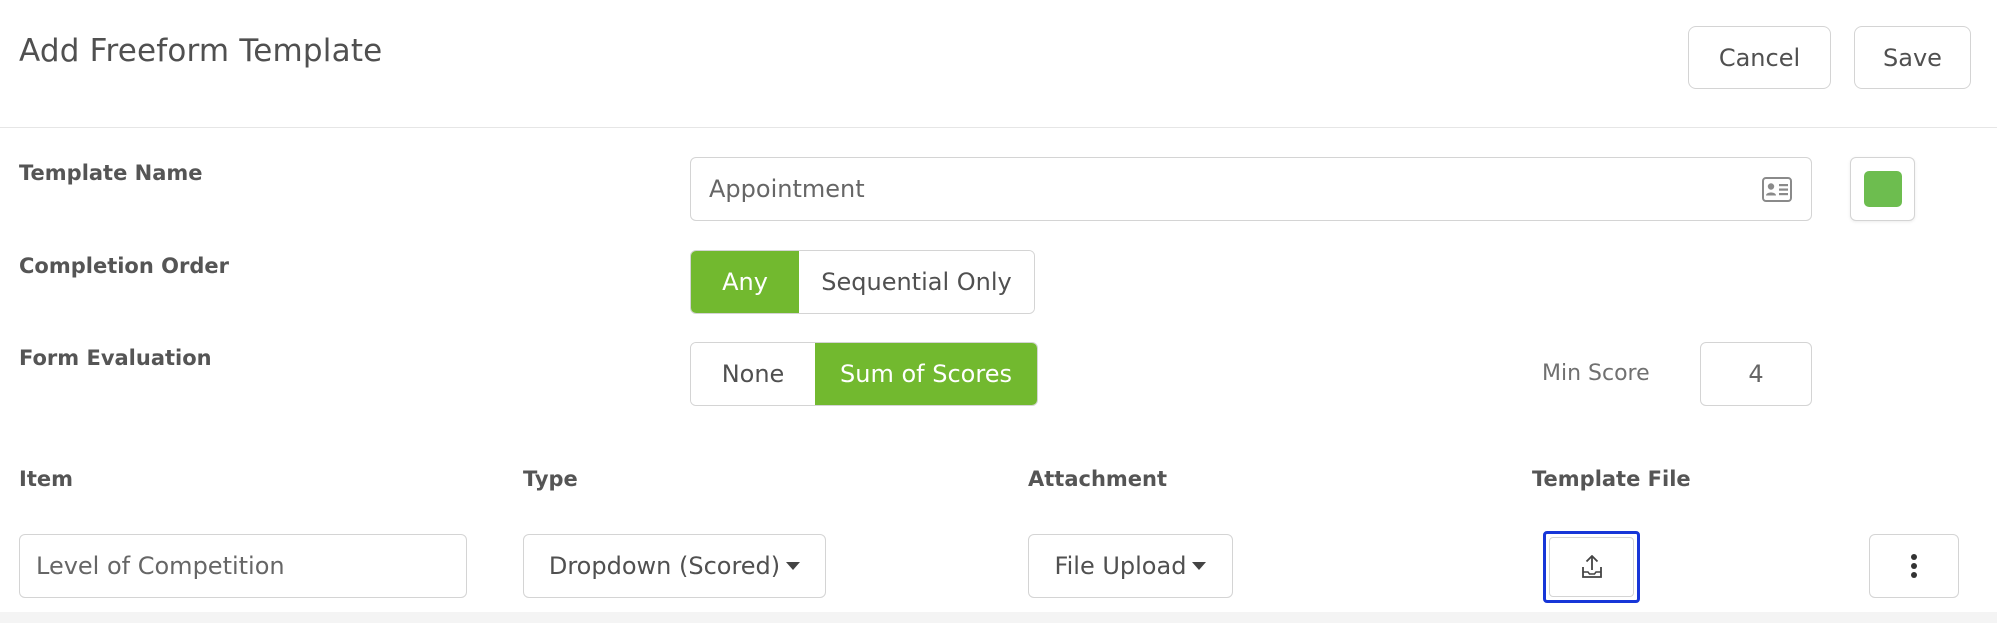  Describe the element at coordinates (550, 479) in the screenshot. I see `column-header-type: Type` at that location.